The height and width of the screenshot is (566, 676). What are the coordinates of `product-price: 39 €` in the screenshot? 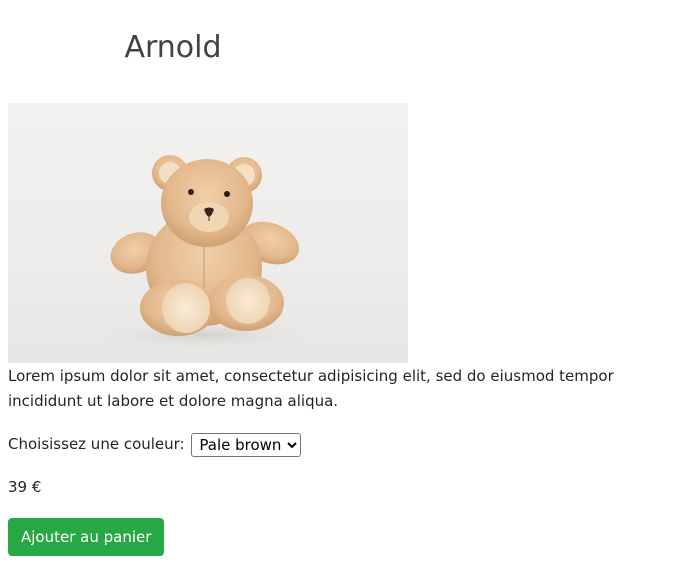 It's located at (25, 487).